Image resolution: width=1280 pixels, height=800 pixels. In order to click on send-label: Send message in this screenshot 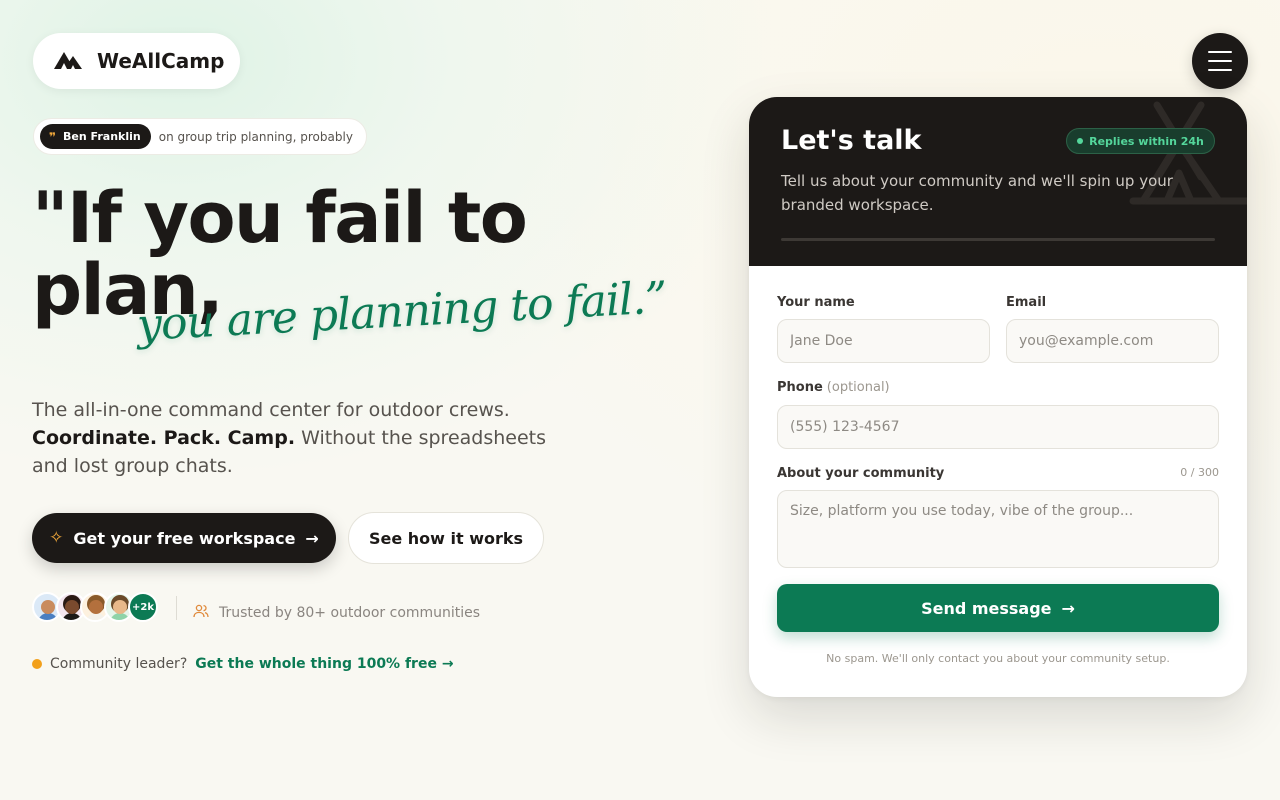, I will do `click(986, 608)`.